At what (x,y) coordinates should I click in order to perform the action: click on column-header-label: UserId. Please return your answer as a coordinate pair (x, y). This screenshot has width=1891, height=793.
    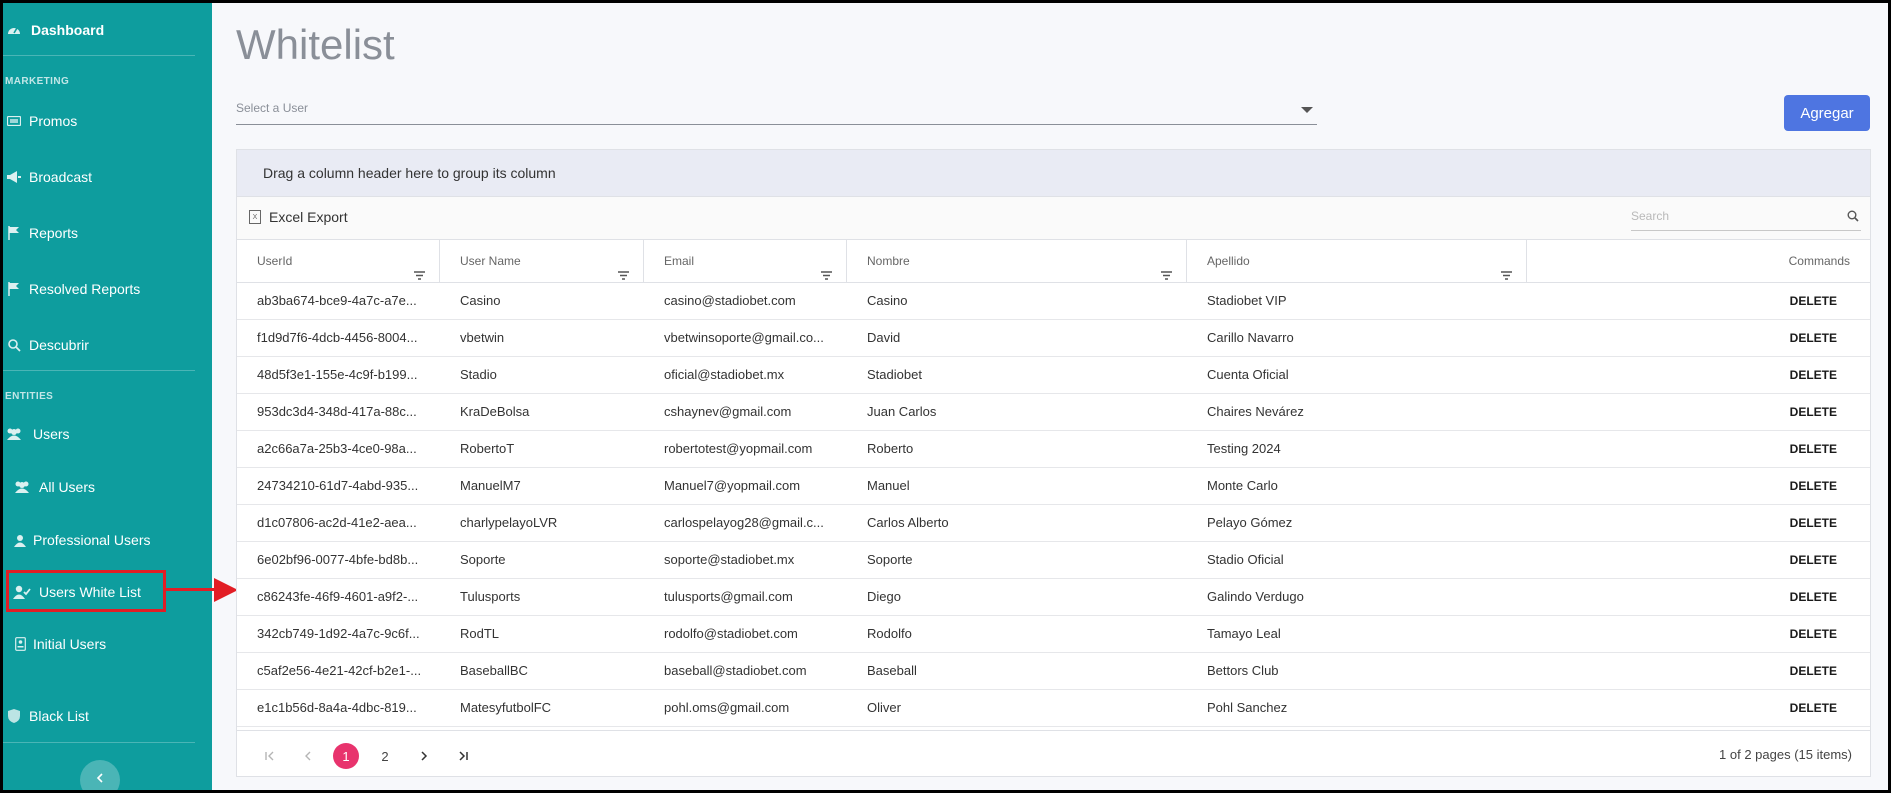
    Looking at the image, I should click on (275, 261).